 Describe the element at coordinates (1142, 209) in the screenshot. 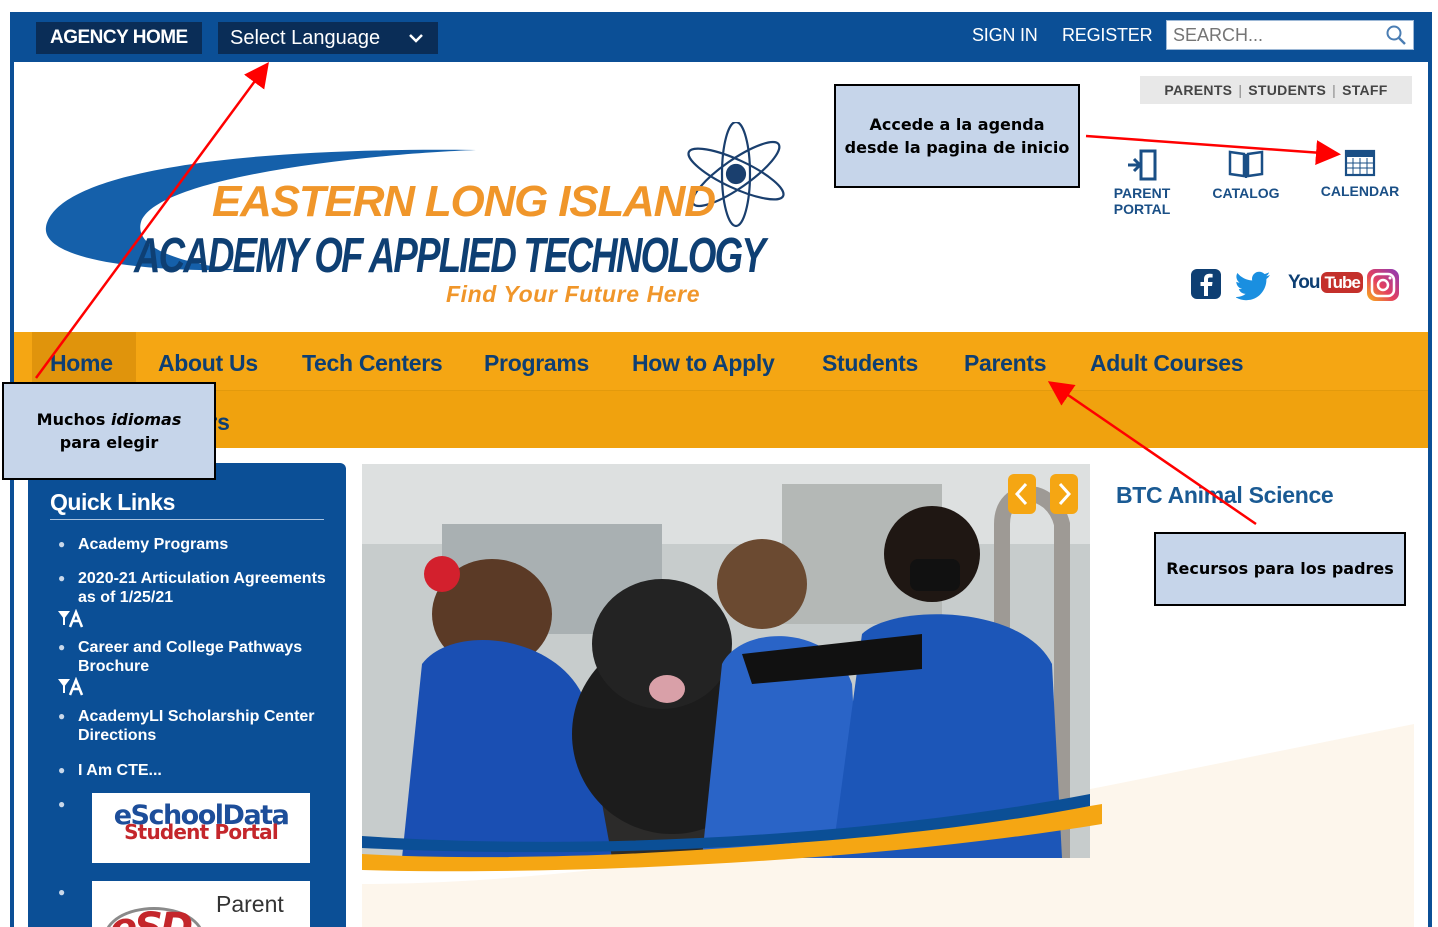

I see `parent-portal-label-2: PORTAL` at that location.